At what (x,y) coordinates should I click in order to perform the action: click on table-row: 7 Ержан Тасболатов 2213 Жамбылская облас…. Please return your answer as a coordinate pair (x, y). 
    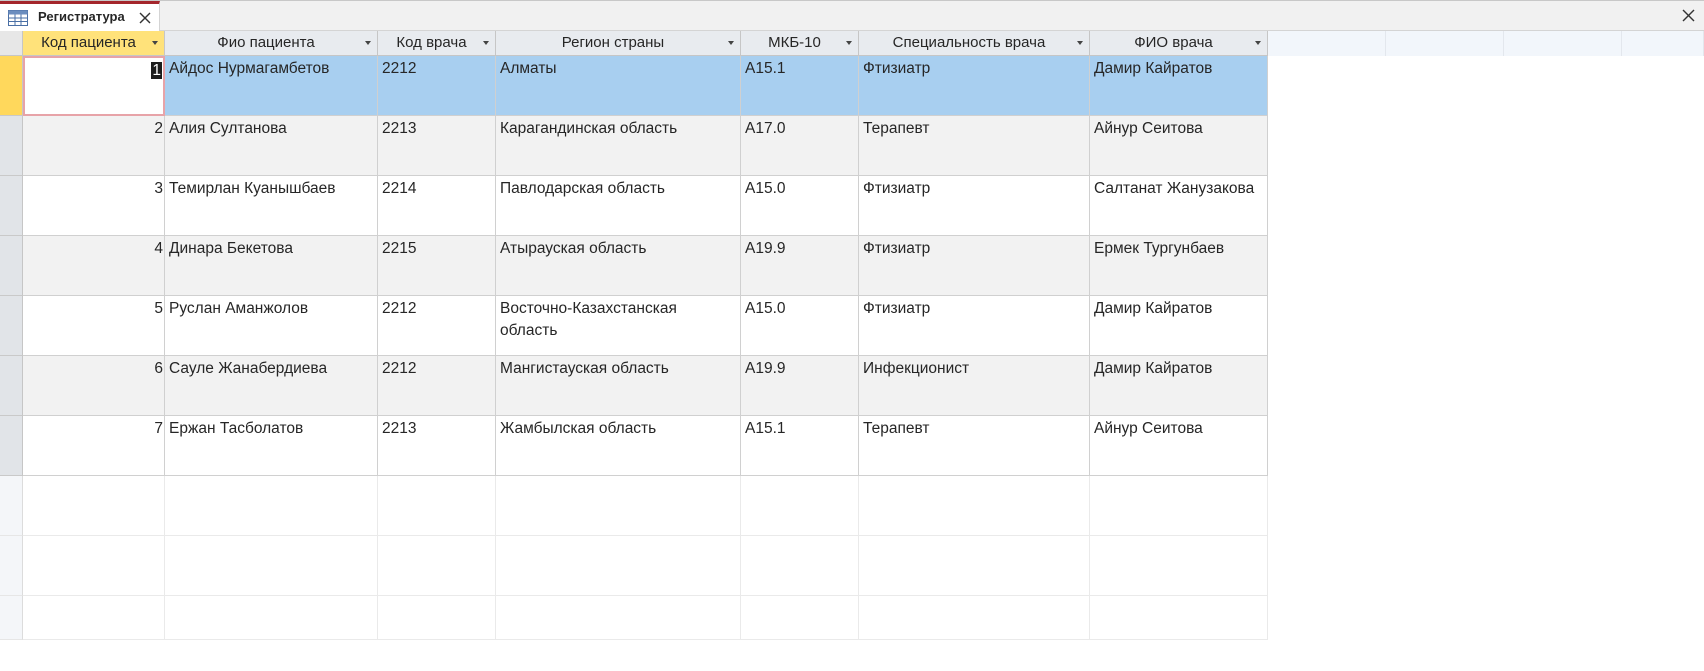
    Looking at the image, I should click on (852, 446).